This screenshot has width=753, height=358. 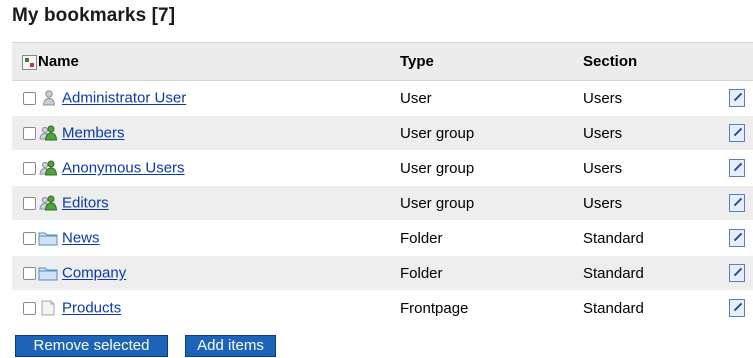 What do you see at coordinates (94, 15) in the screenshot?
I see `page-title: My bookmarks [7]` at bounding box center [94, 15].